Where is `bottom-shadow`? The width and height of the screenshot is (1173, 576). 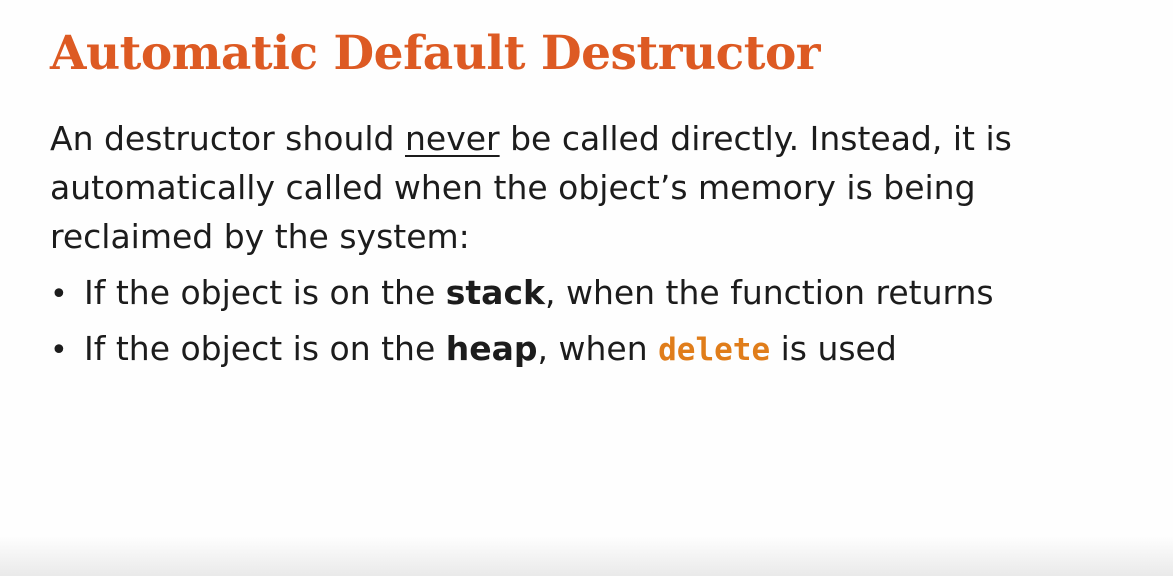
bottom-shadow is located at coordinates (586, 556).